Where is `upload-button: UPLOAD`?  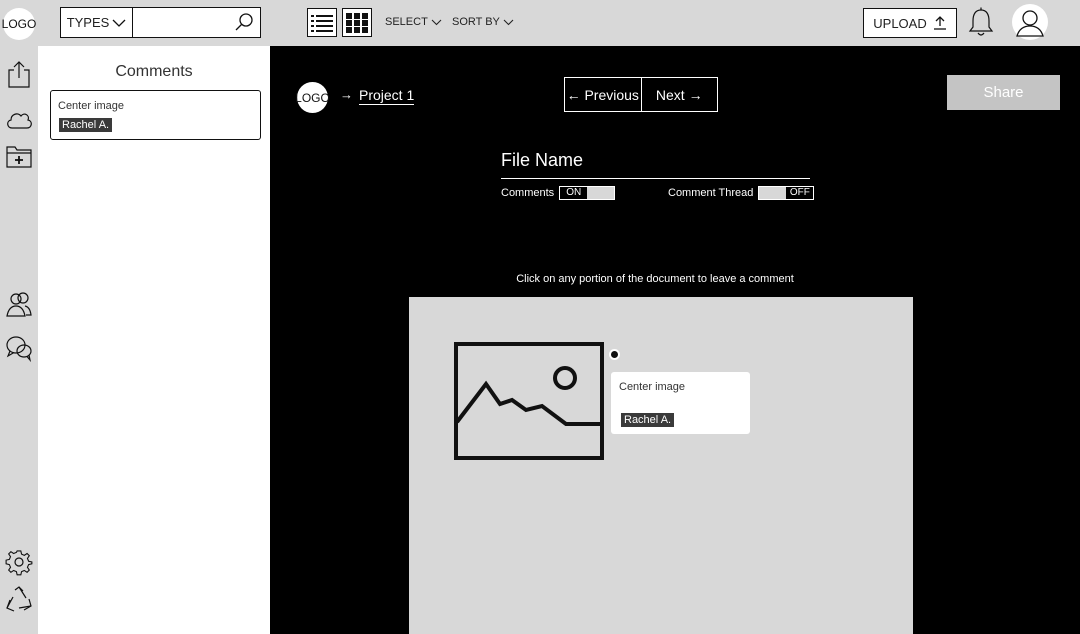
upload-button: UPLOAD is located at coordinates (910, 23).